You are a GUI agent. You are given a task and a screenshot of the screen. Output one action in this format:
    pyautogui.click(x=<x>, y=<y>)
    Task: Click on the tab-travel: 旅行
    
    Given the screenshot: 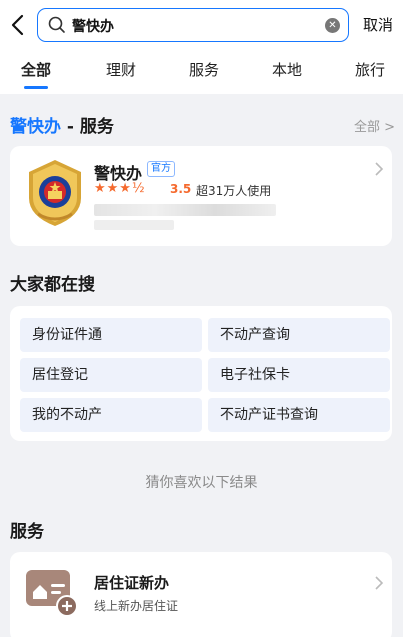 What is the action you would take?
    pyautogui.click(x=370, y=69)
    